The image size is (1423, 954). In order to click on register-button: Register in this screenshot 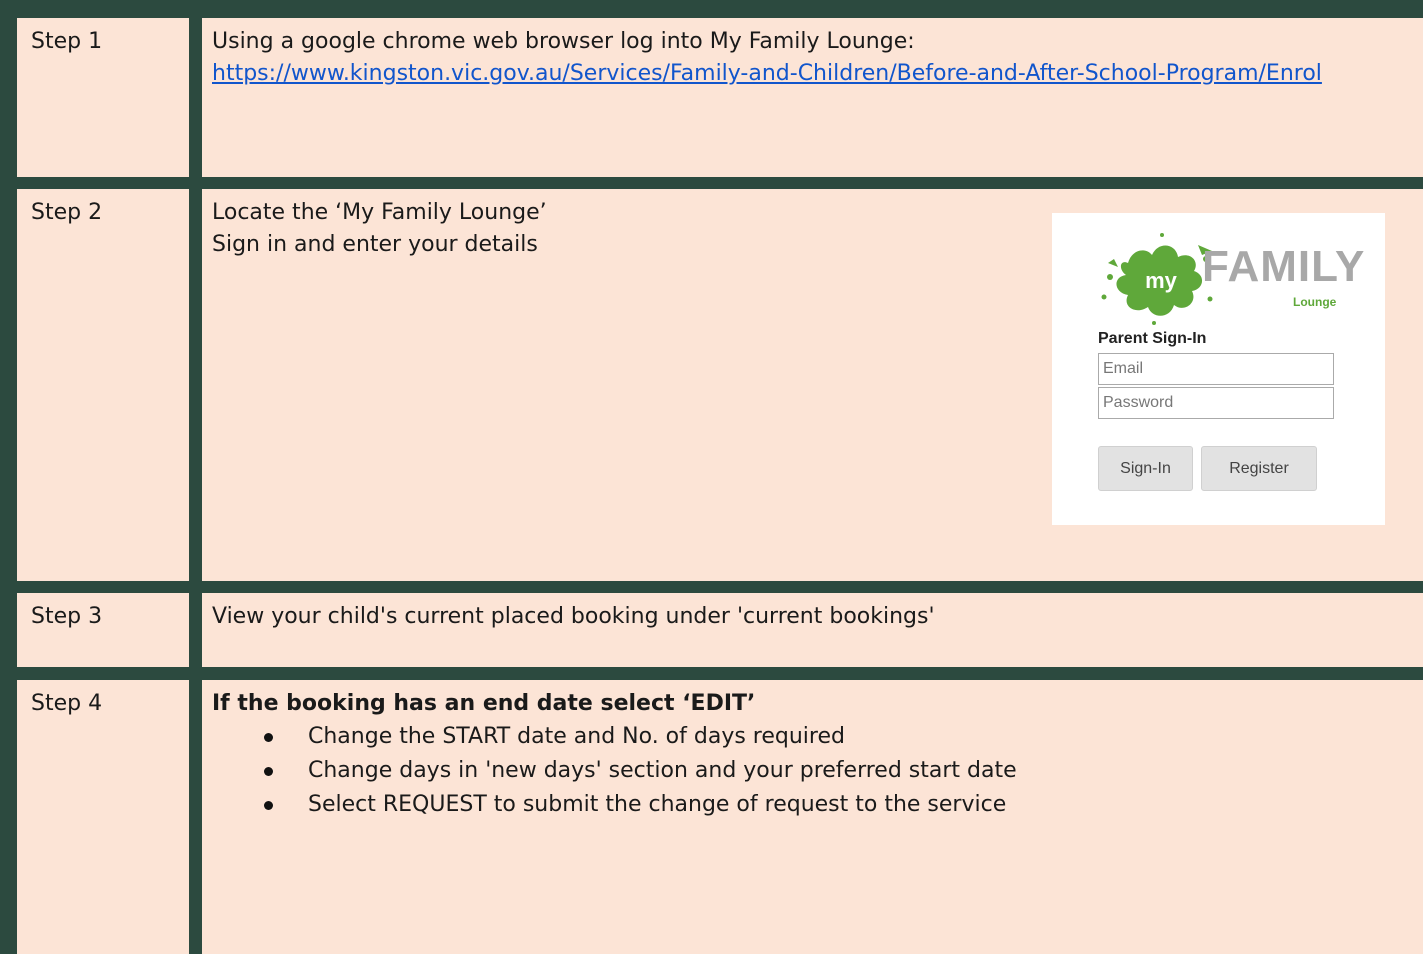, I will do `click(1259, 468)`.